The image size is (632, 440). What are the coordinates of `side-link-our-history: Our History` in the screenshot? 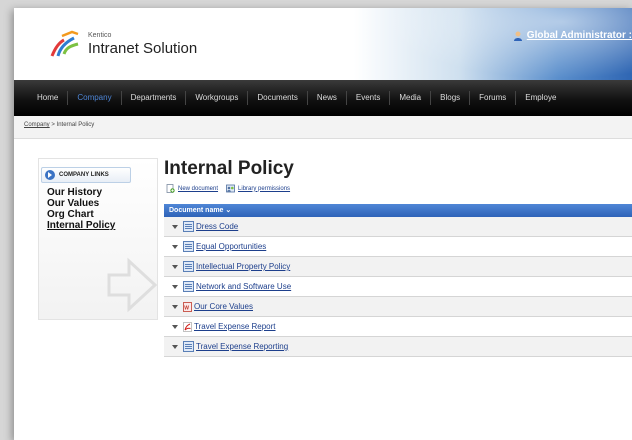 It's located at (81, 192).